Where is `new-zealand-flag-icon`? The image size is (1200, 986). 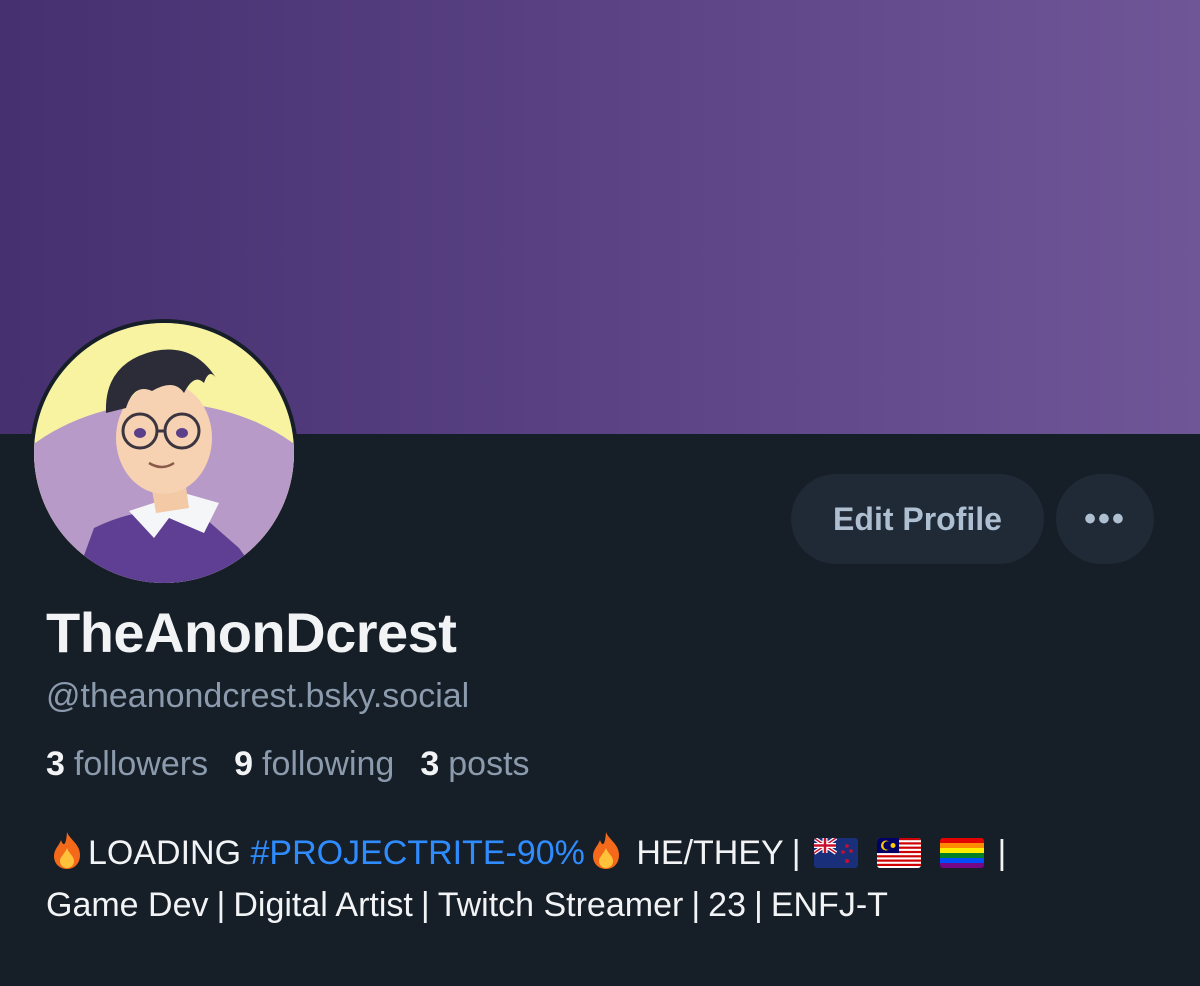
new-zealand-flag-icon is located at coordinates (835, 853).